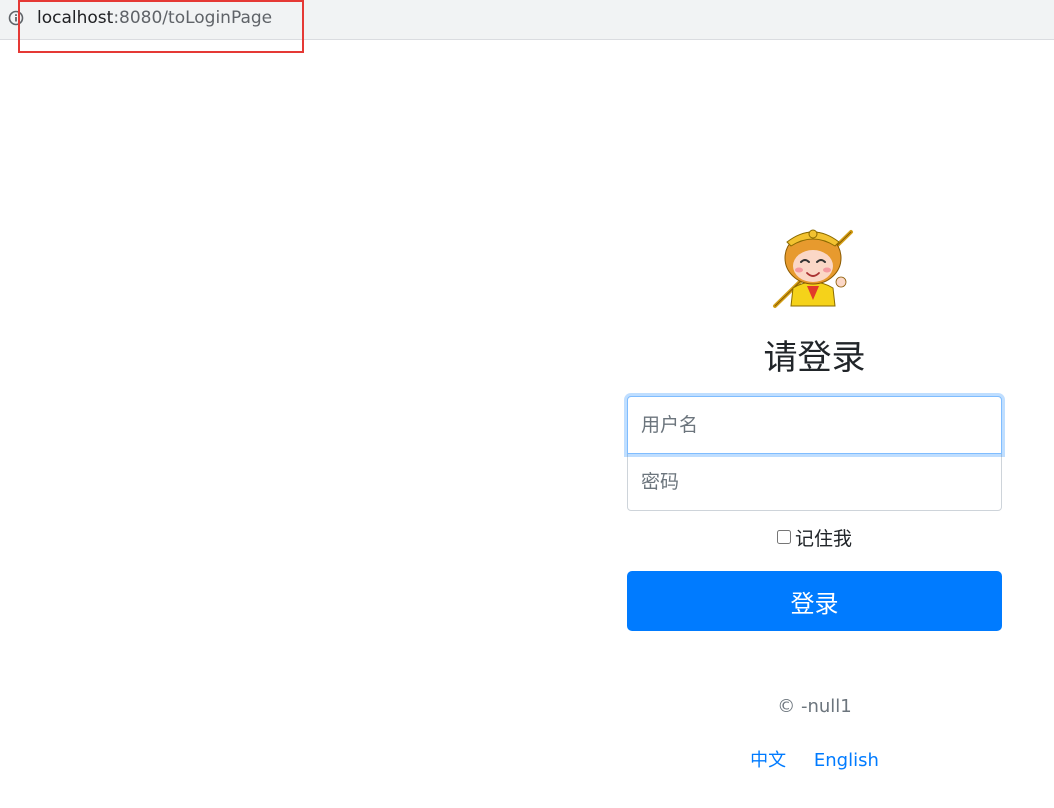  What do you see at coordinates (814, 482) in the screenshot?
I see `password-input` at bounding box center [814, 482].